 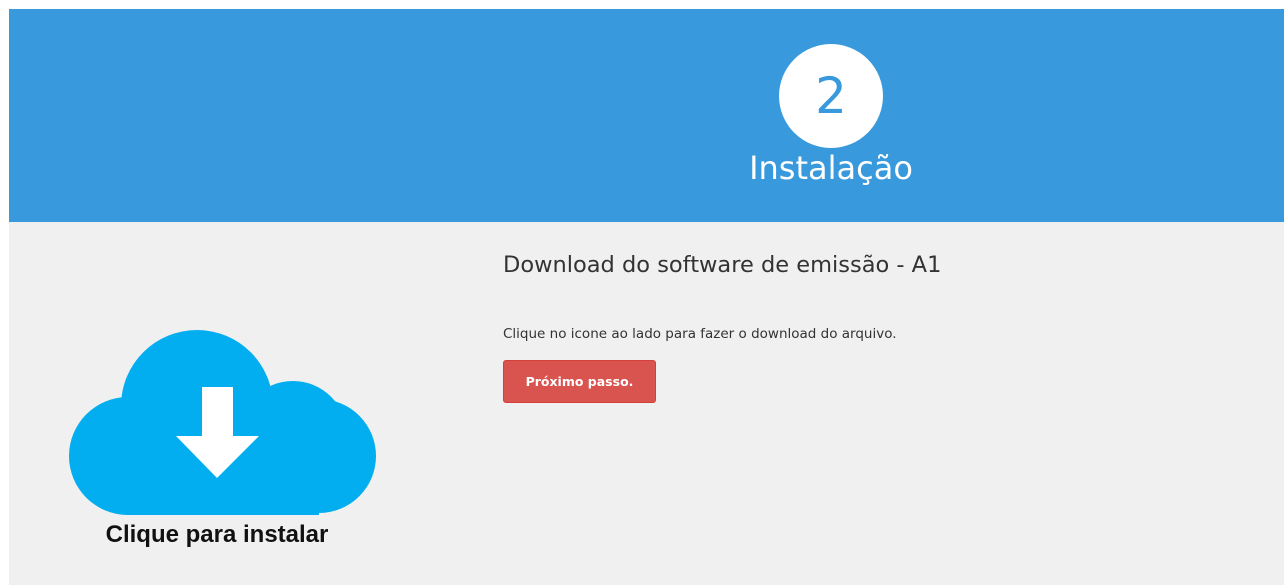 What do you see at coordinates (217, 423) in the screenshot?
I see `cloud-download-icon` at bounding box center [217, 423].